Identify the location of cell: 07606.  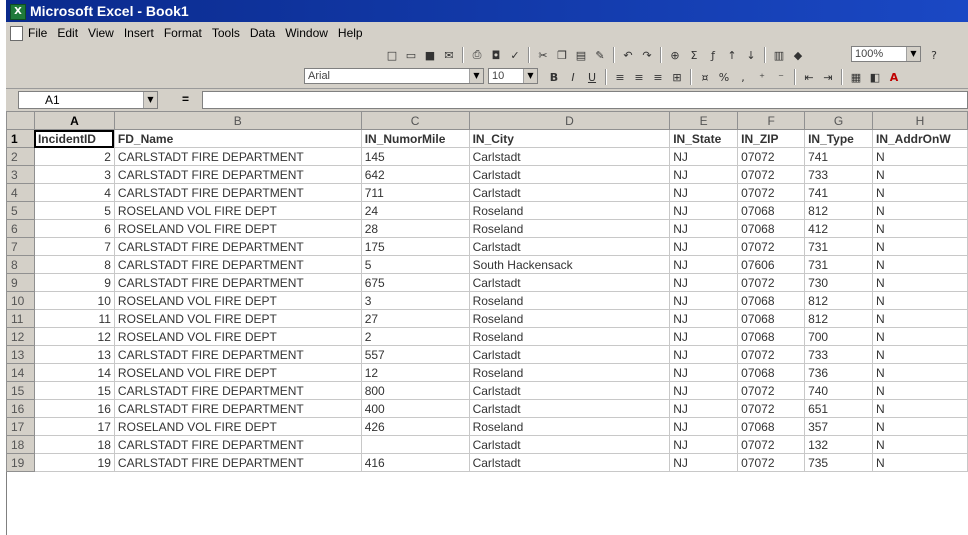
(771, 264).